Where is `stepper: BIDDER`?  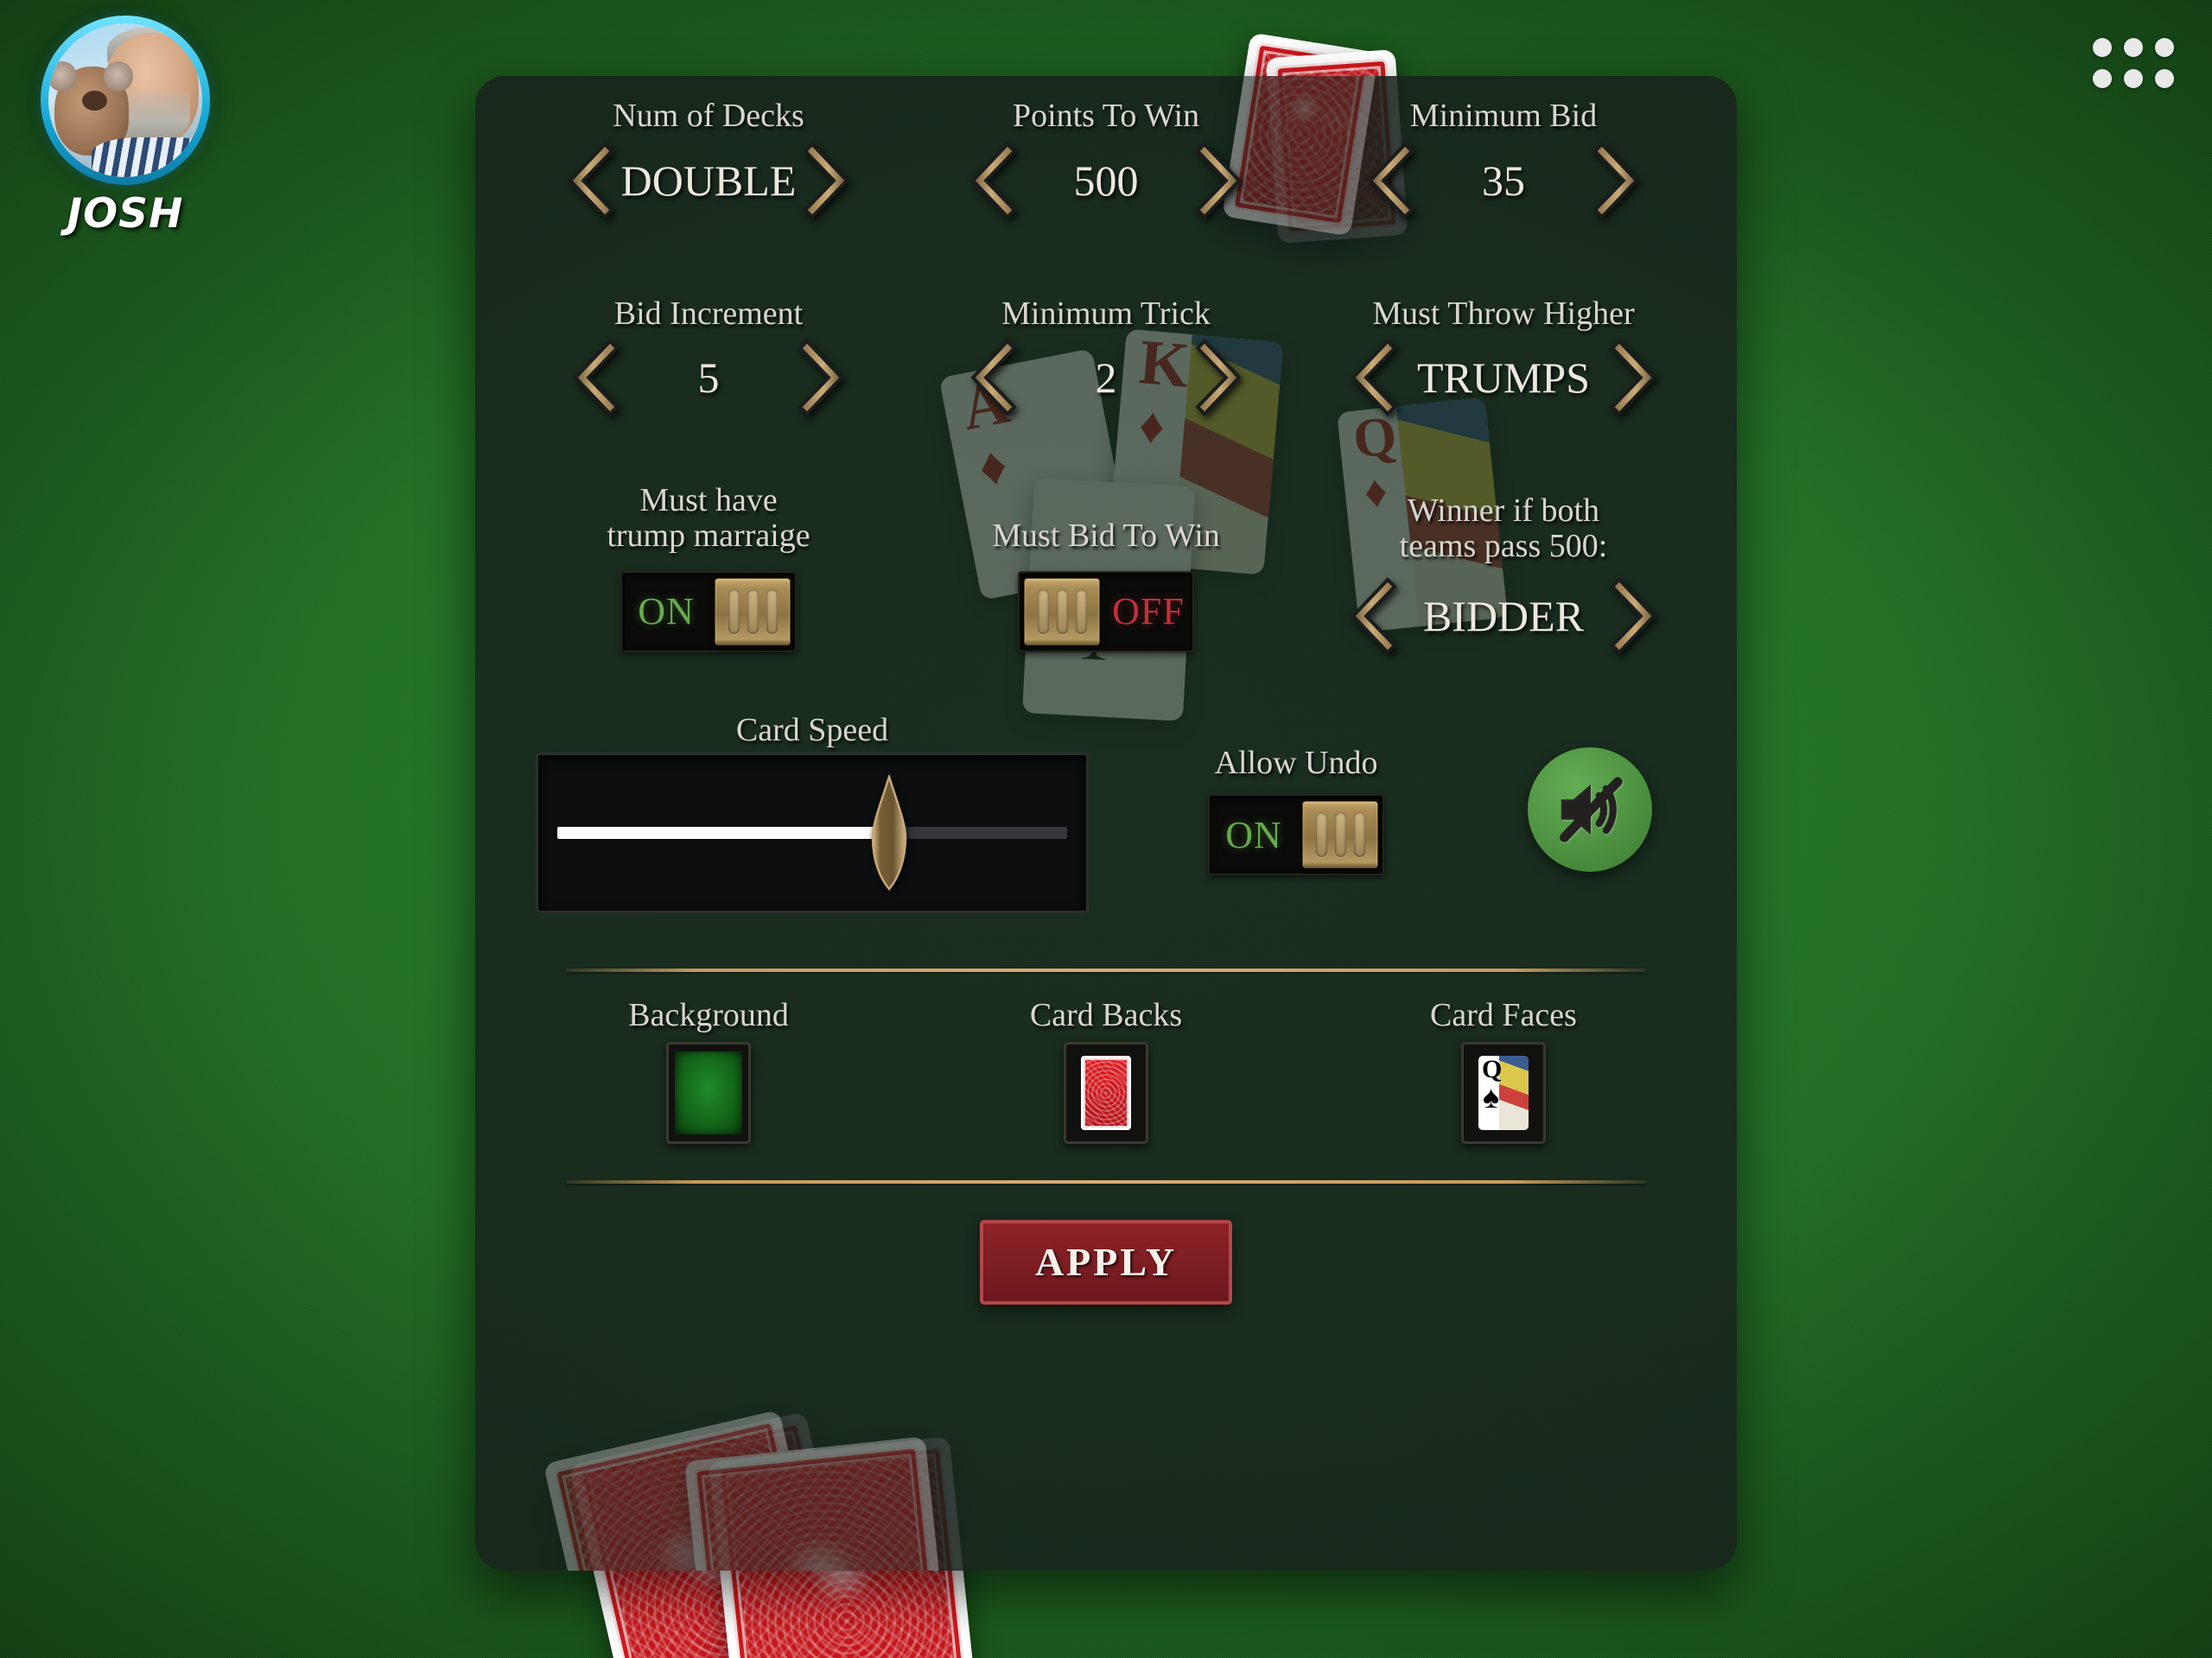 stepper: BIDDER is located at coordinates (1503, 616).